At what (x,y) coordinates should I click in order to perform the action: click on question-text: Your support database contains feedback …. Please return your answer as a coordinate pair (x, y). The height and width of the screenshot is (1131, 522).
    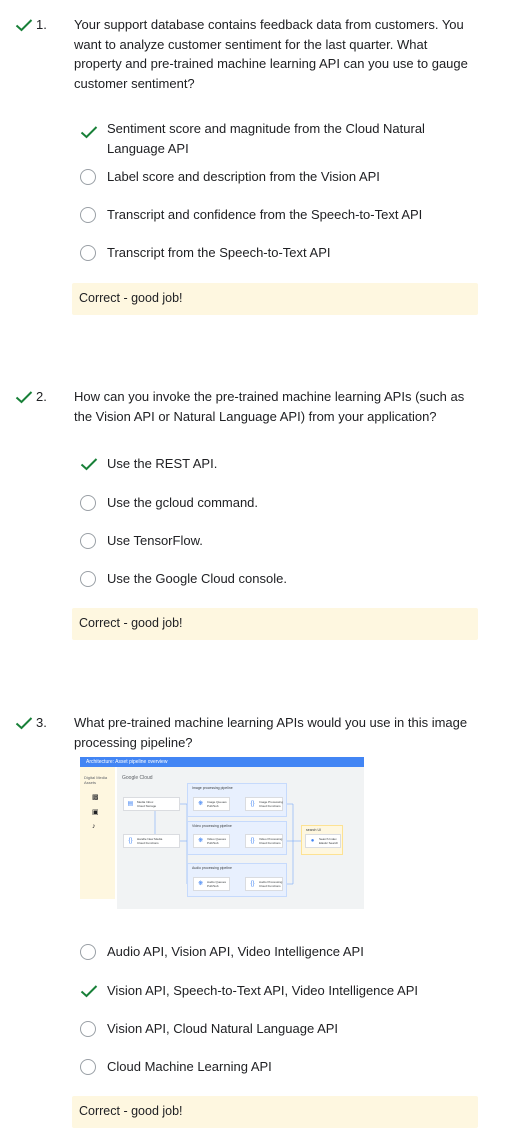
    Looking at the image, I should click on (271, 54).